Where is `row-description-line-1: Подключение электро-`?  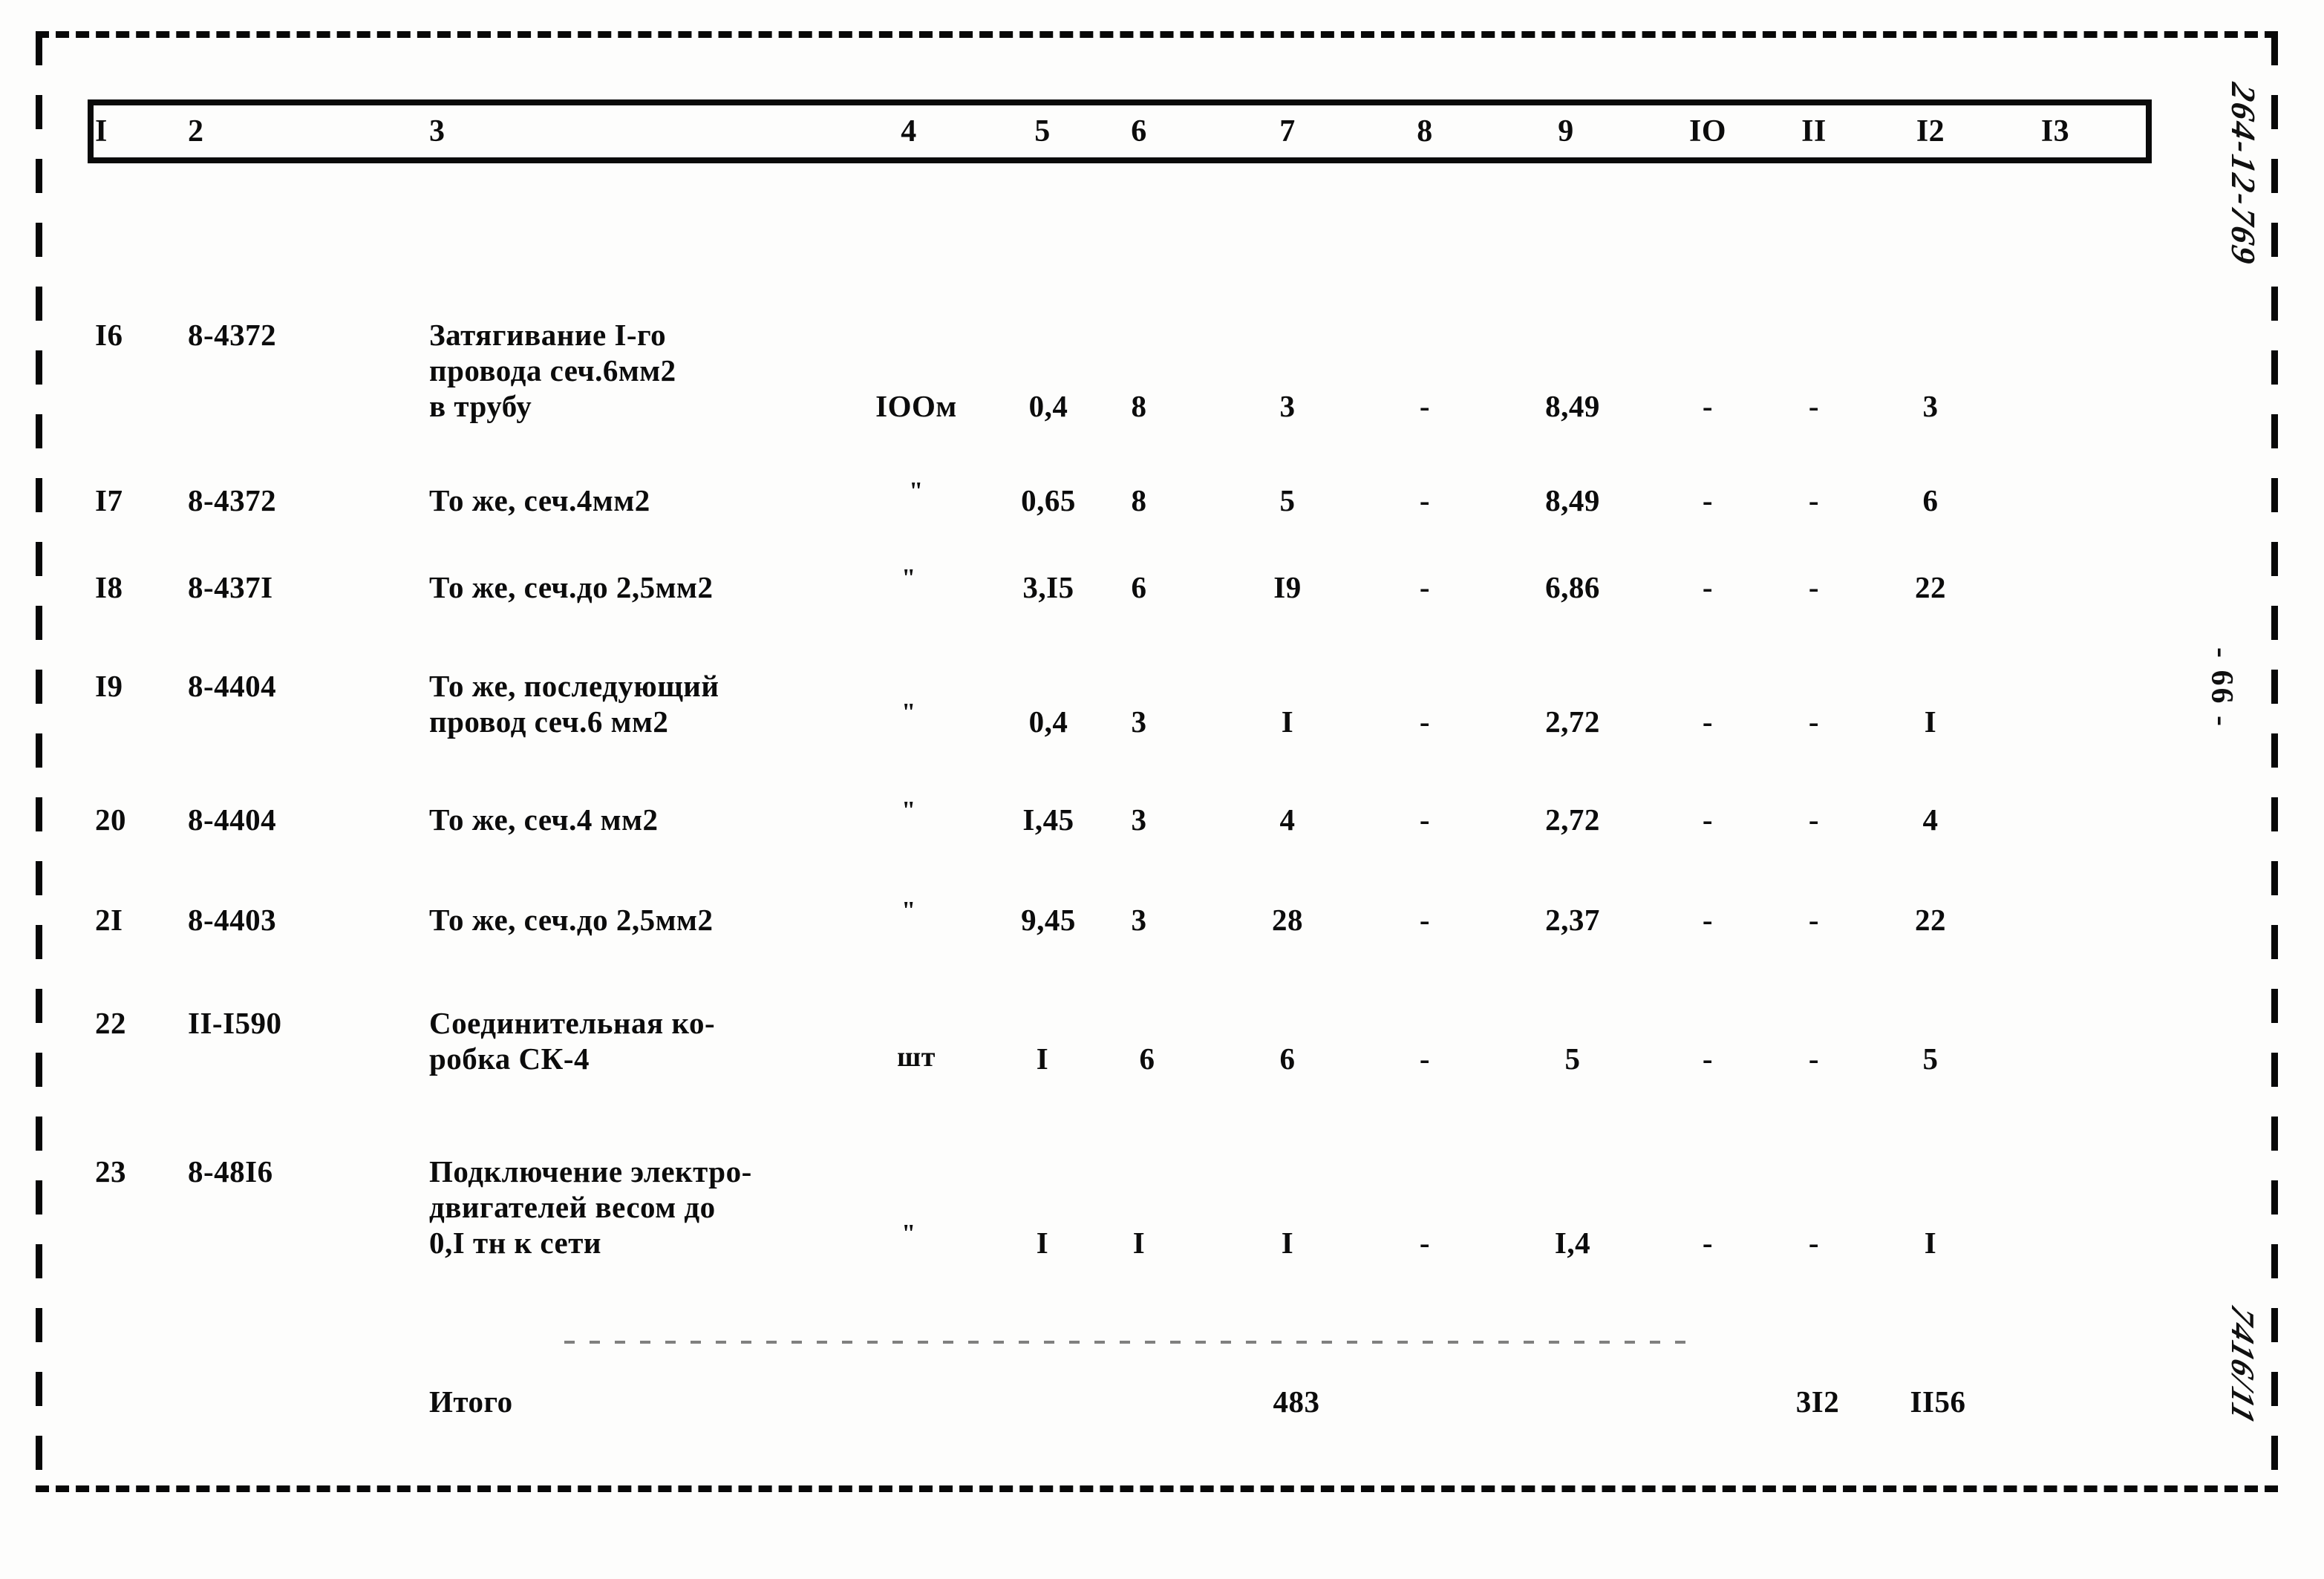 row-description-line-1: Подключение электро- is located at coordinates (590, 1171).